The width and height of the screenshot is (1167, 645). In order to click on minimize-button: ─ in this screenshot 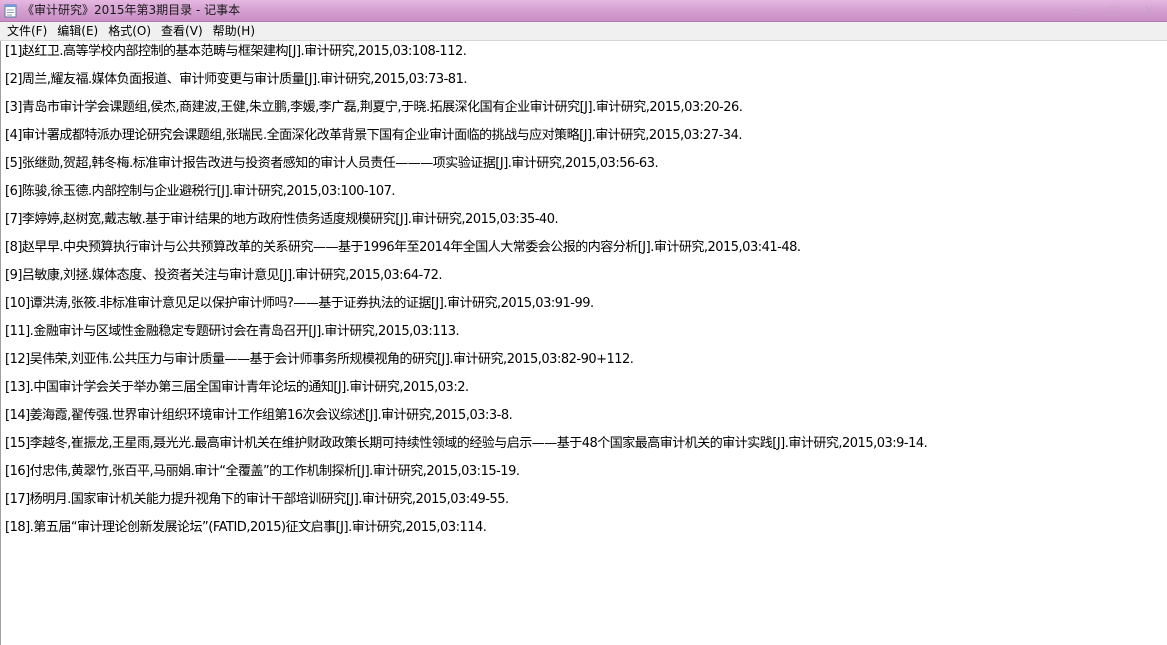, I will do `click(1077, 10)`.